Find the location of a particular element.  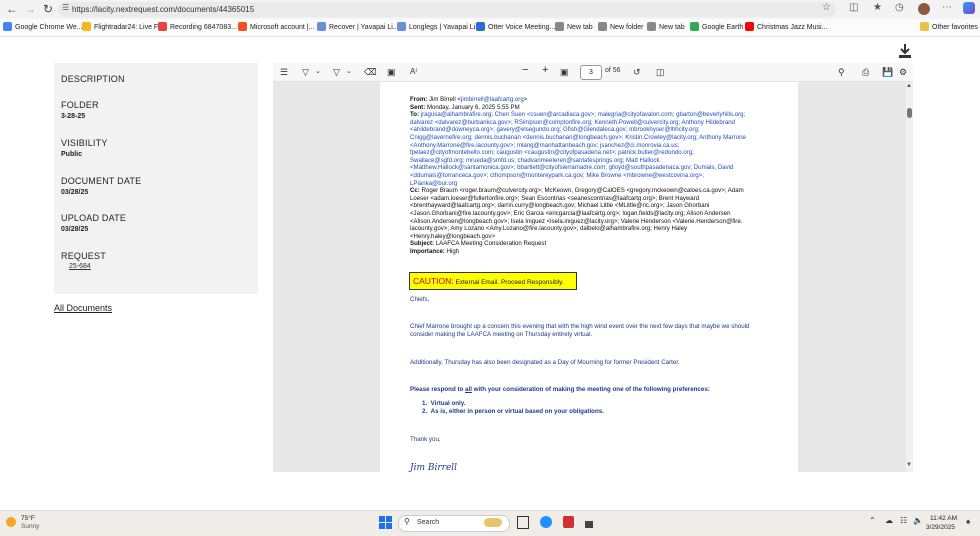

page-count: of 56 is located at coordinates (613, 70).